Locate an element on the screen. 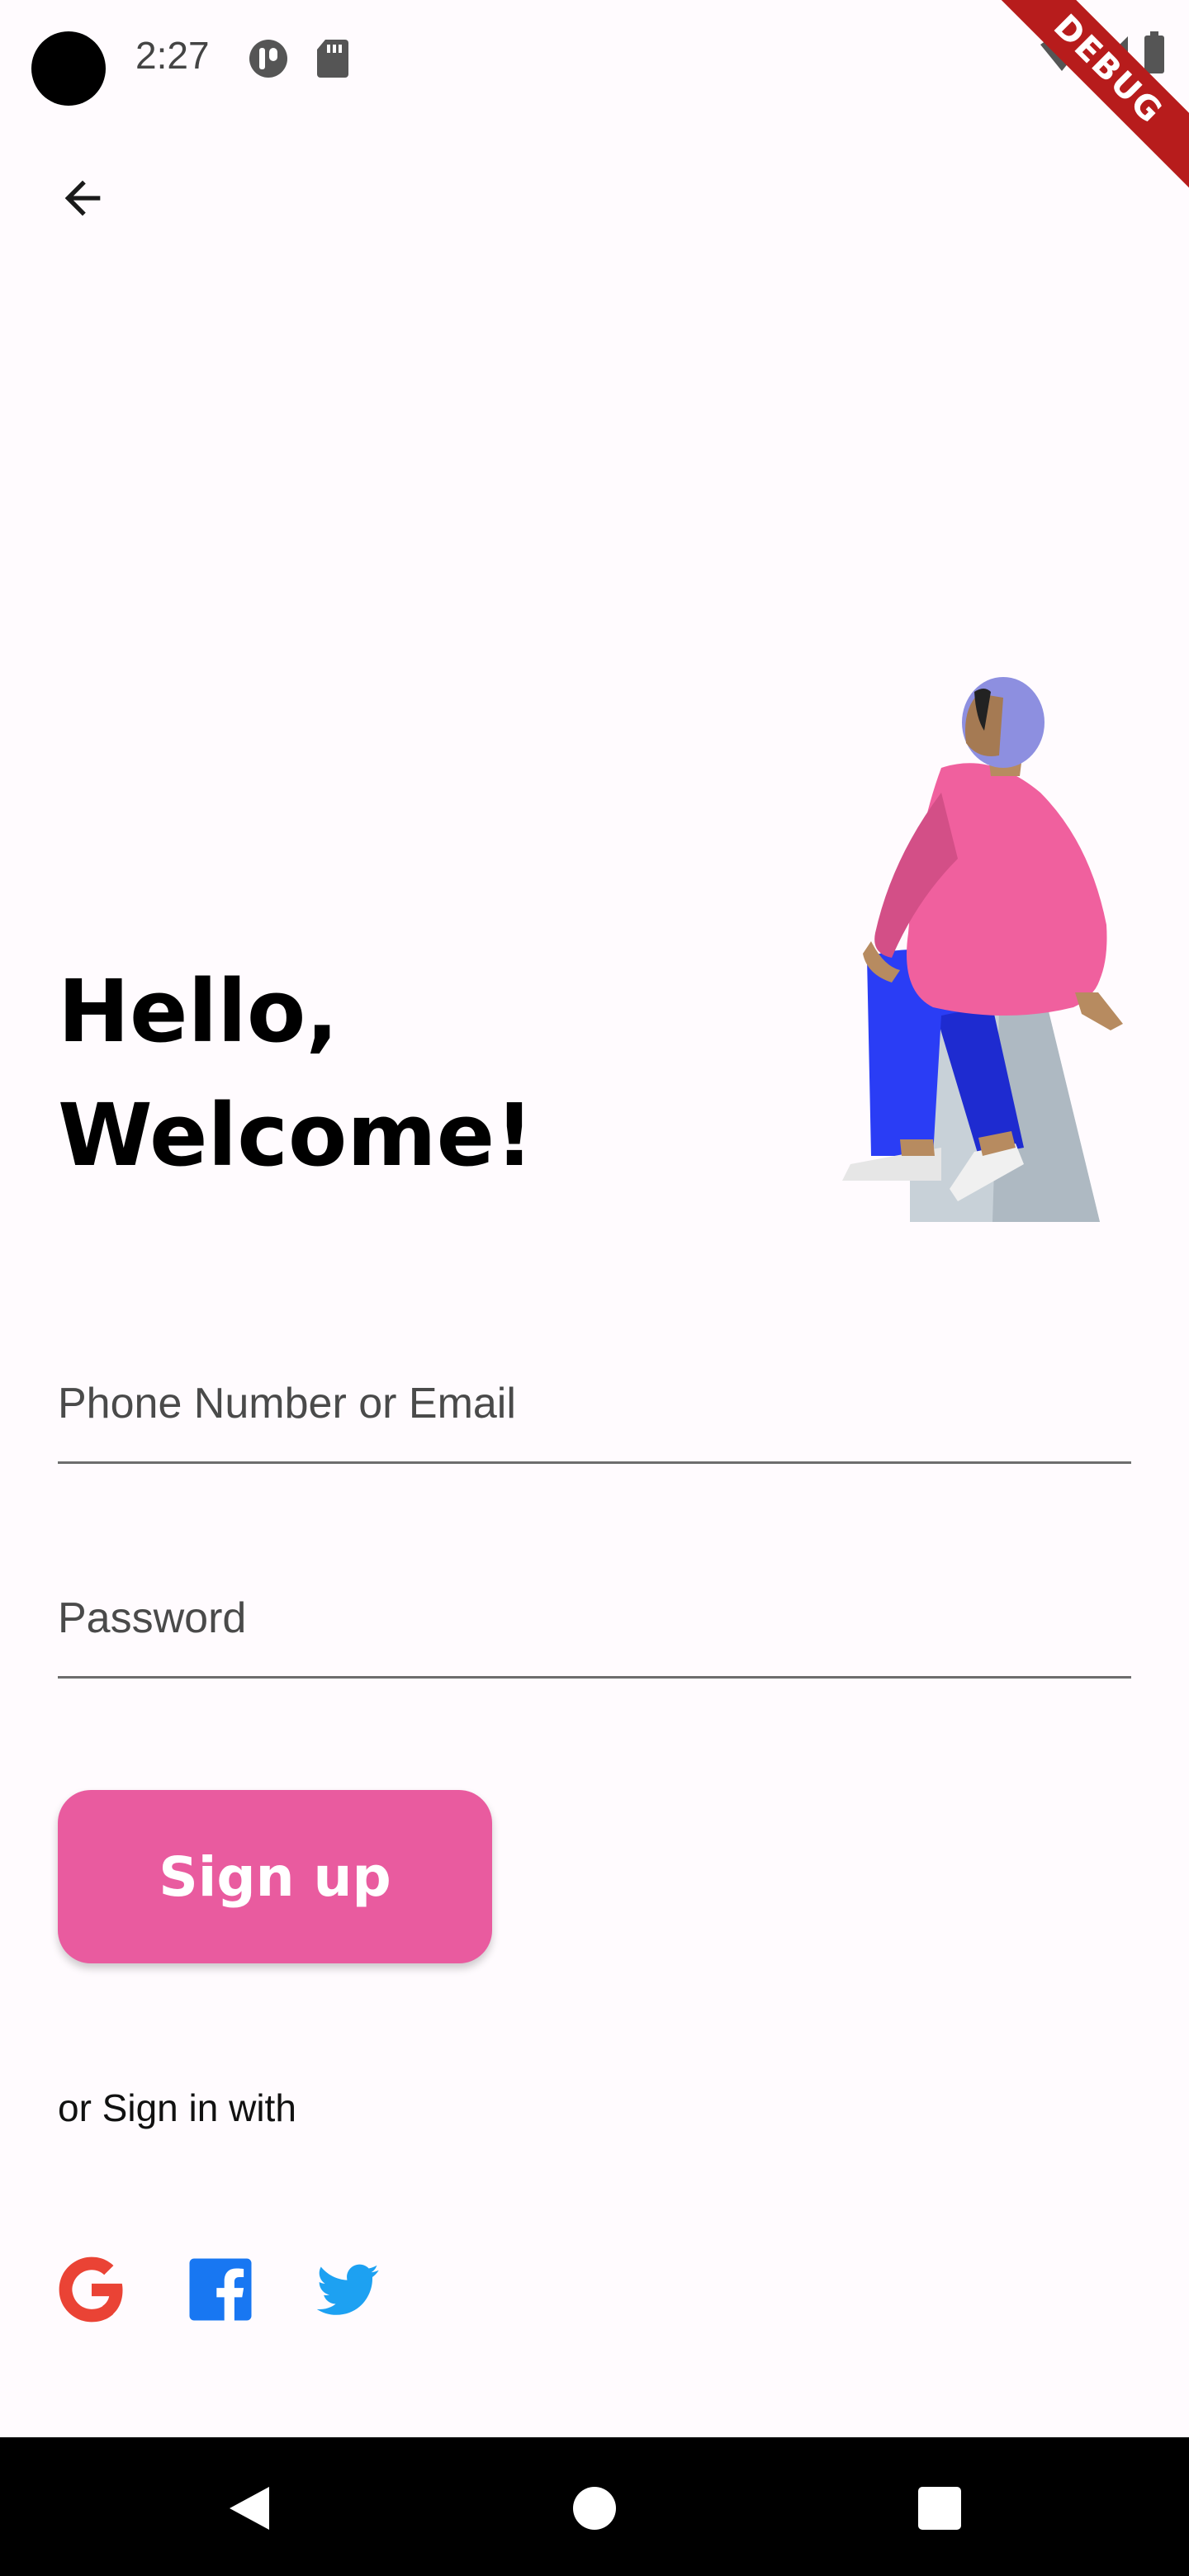 The height and width of the screenshot is (2576, 1189). camera-cutout is located at coordinates (68, 68).